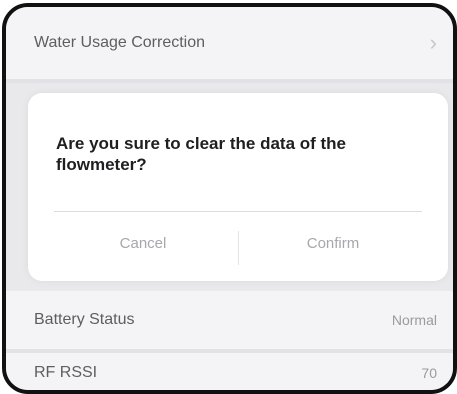 Image resolution: width=457 pixels, height=394 pixels. What do you see at coordinates (120, 42) in the screenshot?
I see `water-usage-correction-label: Water Usage Correction` at bounding box center [120, 42].